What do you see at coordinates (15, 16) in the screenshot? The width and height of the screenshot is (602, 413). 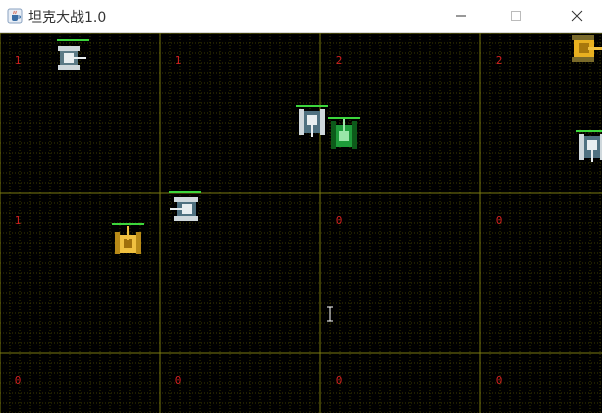 I see `java-cup-icon` at bounding box center [15, 16].